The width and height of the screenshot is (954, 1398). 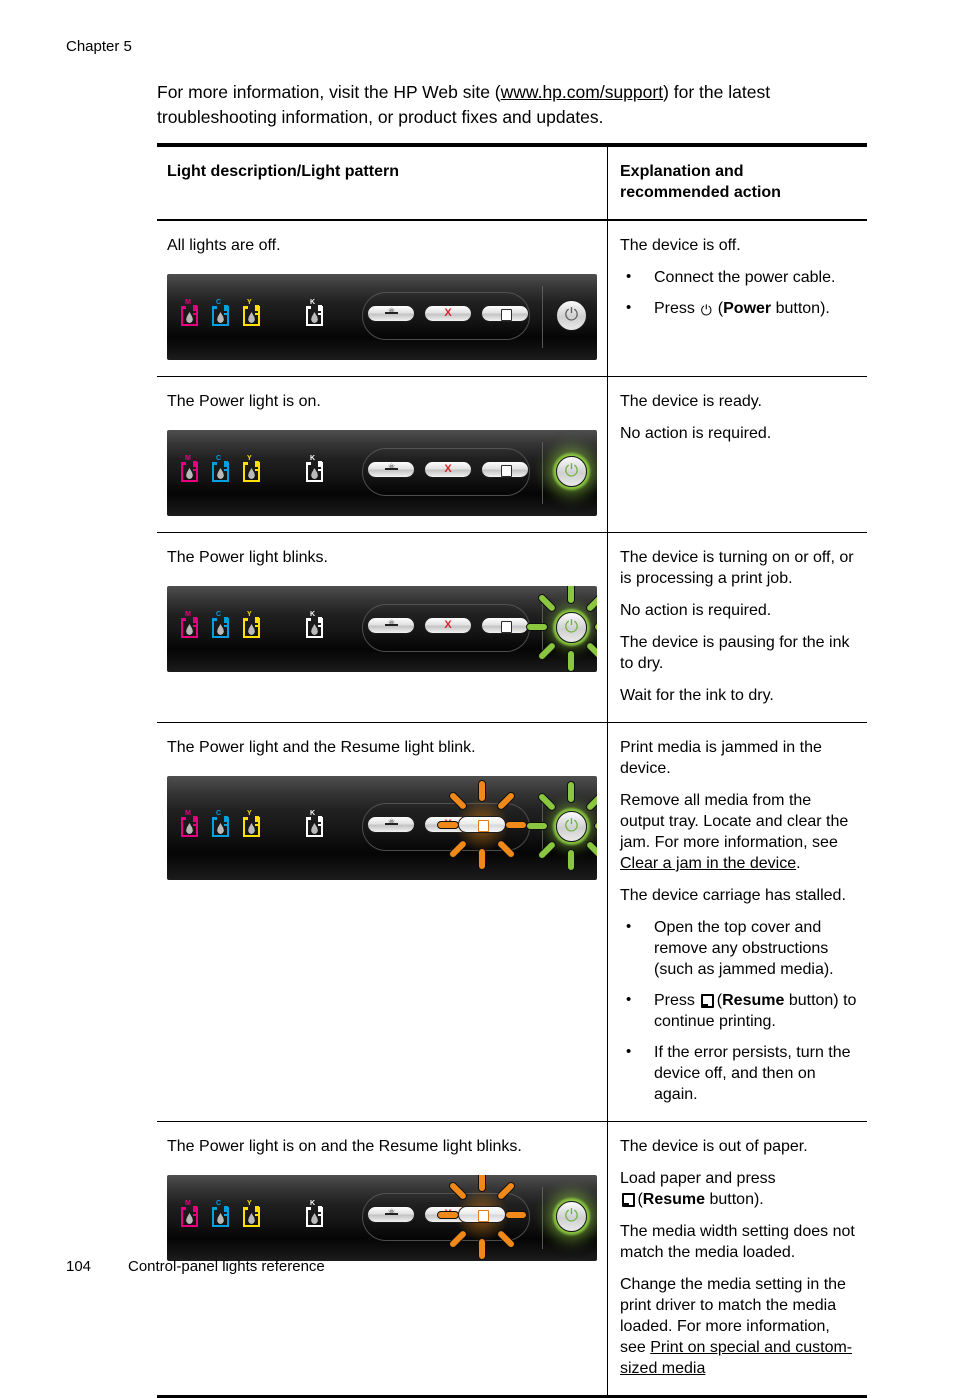 What do you see at coordinates (249, 302) in the screenshot?
I see `ink-label-y: Y` at bounding box center [249, 302].